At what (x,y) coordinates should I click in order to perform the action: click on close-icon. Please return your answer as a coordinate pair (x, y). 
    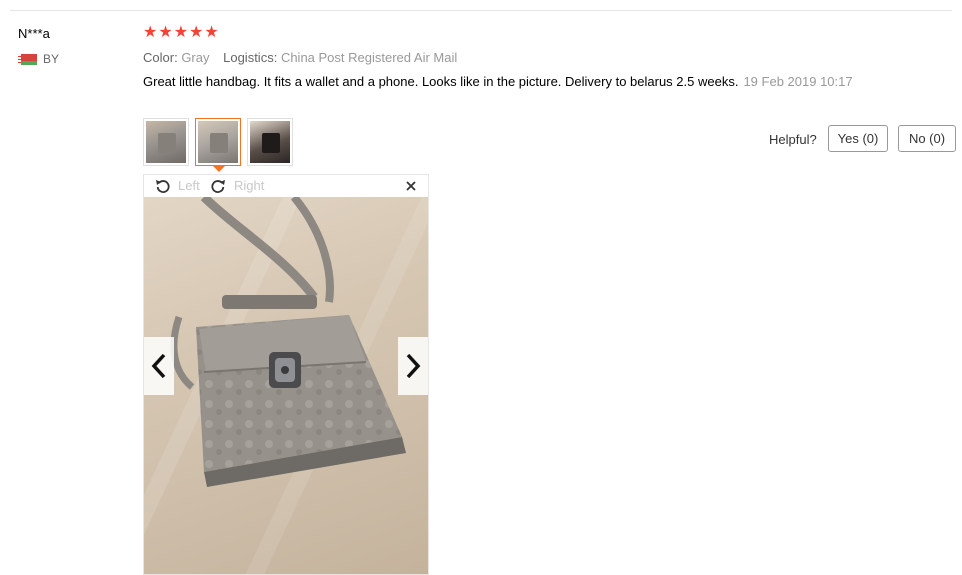
    Looking at the image, I should click on (411, 186).